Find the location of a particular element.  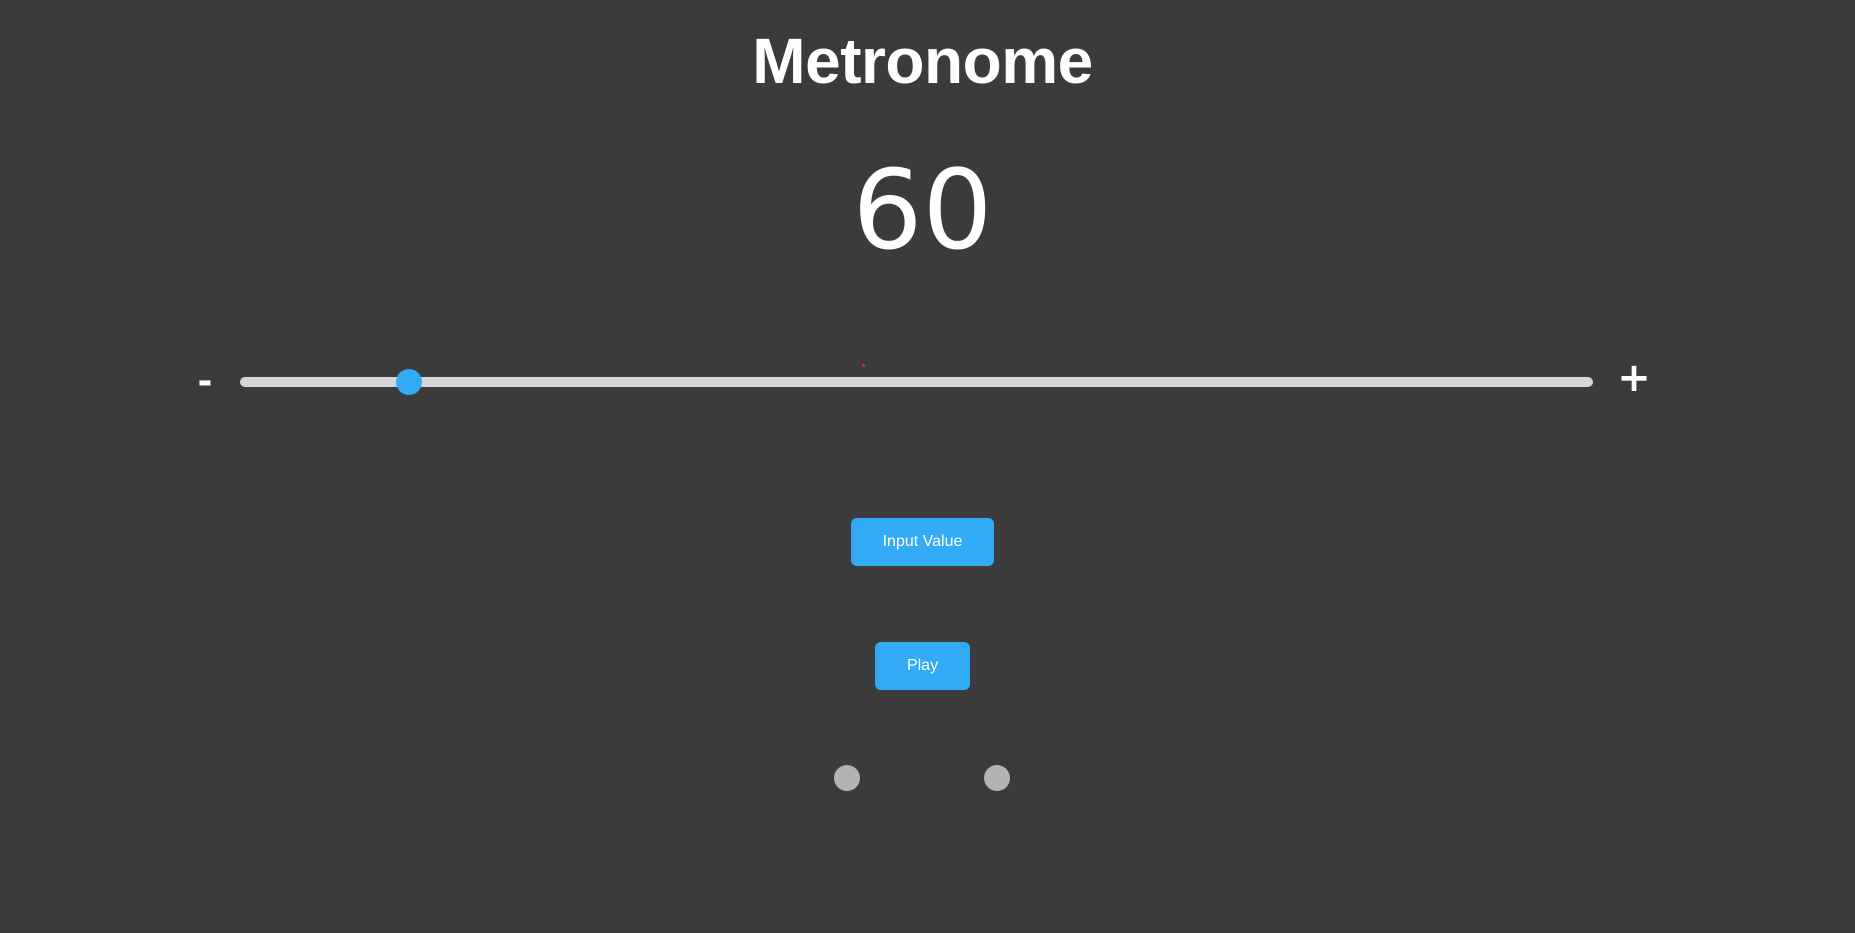

slider-track is located at coordinates (916, 382).